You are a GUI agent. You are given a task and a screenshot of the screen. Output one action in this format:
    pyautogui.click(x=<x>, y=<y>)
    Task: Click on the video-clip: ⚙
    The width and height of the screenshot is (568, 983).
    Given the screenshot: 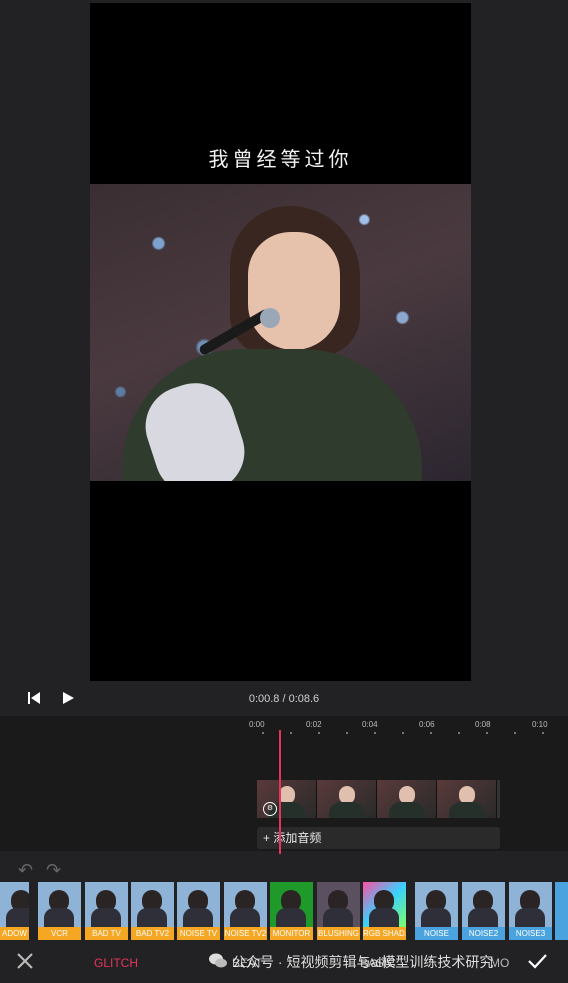 What is the action you would take?
    pyautogui.click(x=378, y=799)
    